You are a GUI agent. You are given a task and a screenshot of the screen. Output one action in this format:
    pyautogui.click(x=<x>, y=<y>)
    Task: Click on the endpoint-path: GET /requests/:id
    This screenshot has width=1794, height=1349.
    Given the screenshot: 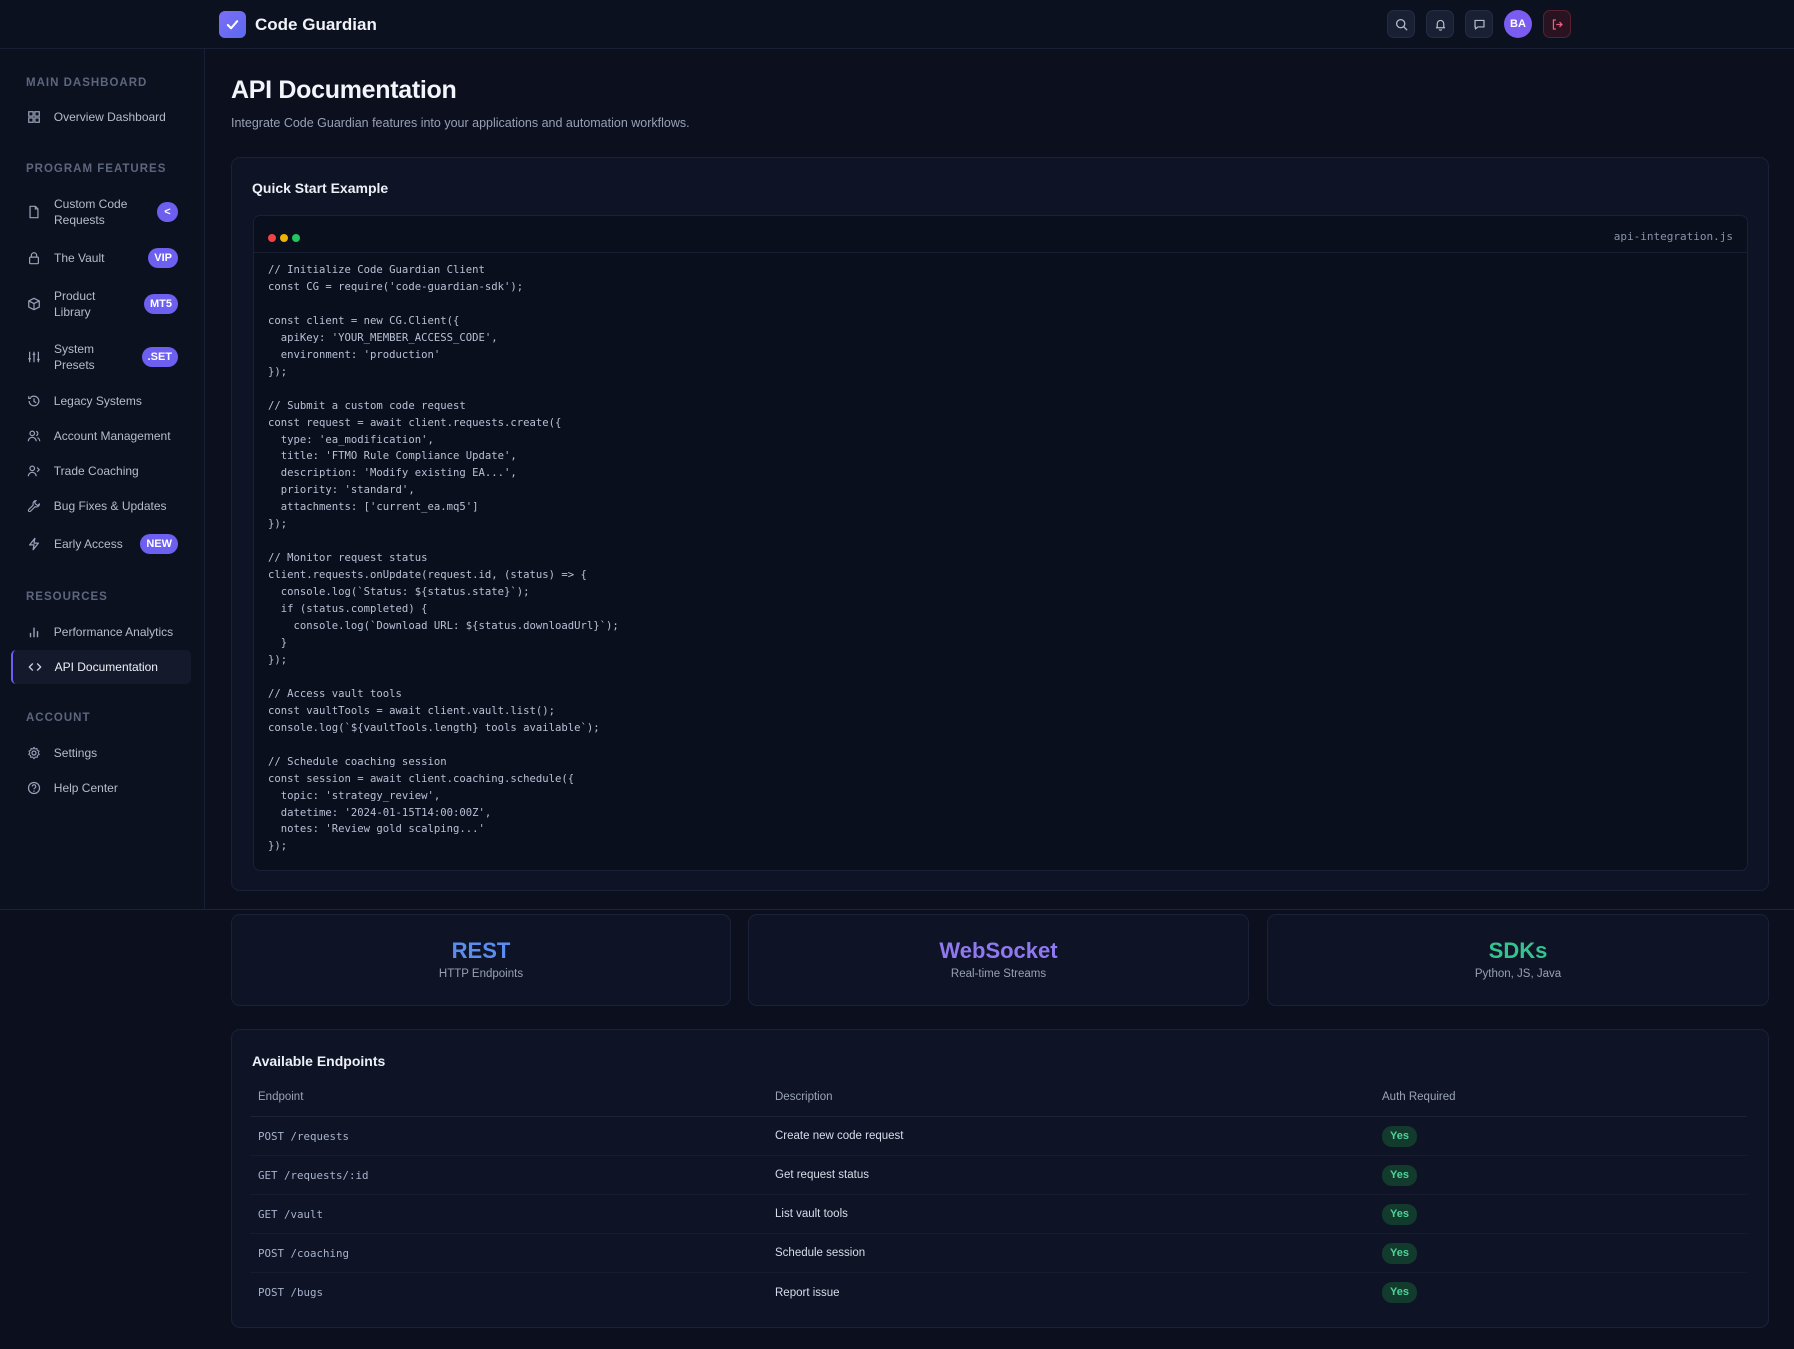 What is the action you would take?
    pyautogui.click(x=313, y=1175)
    